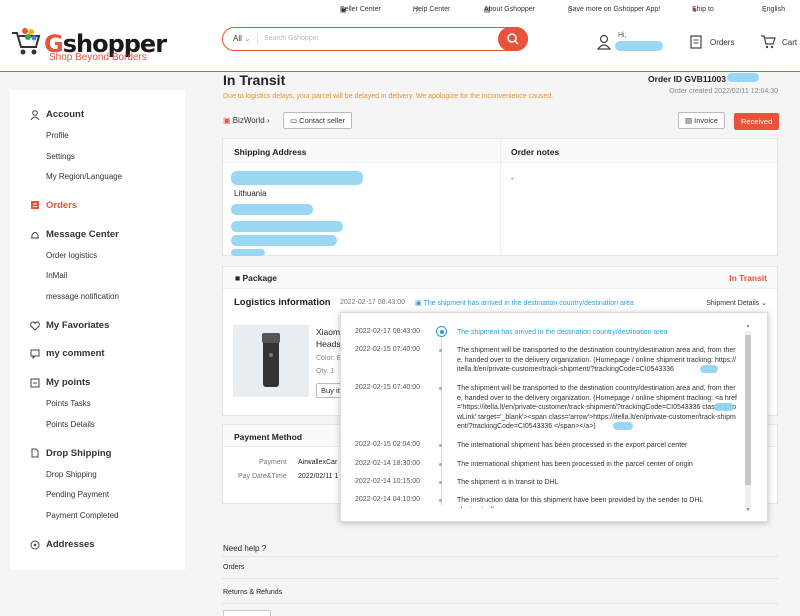 The width and height of the screenshot is (800, 616). What do you see at coordinates (71, 255) in the screenshot?
I see `sidebar-item-order-logistics: Order logistics` at bounding box center [71, 255].